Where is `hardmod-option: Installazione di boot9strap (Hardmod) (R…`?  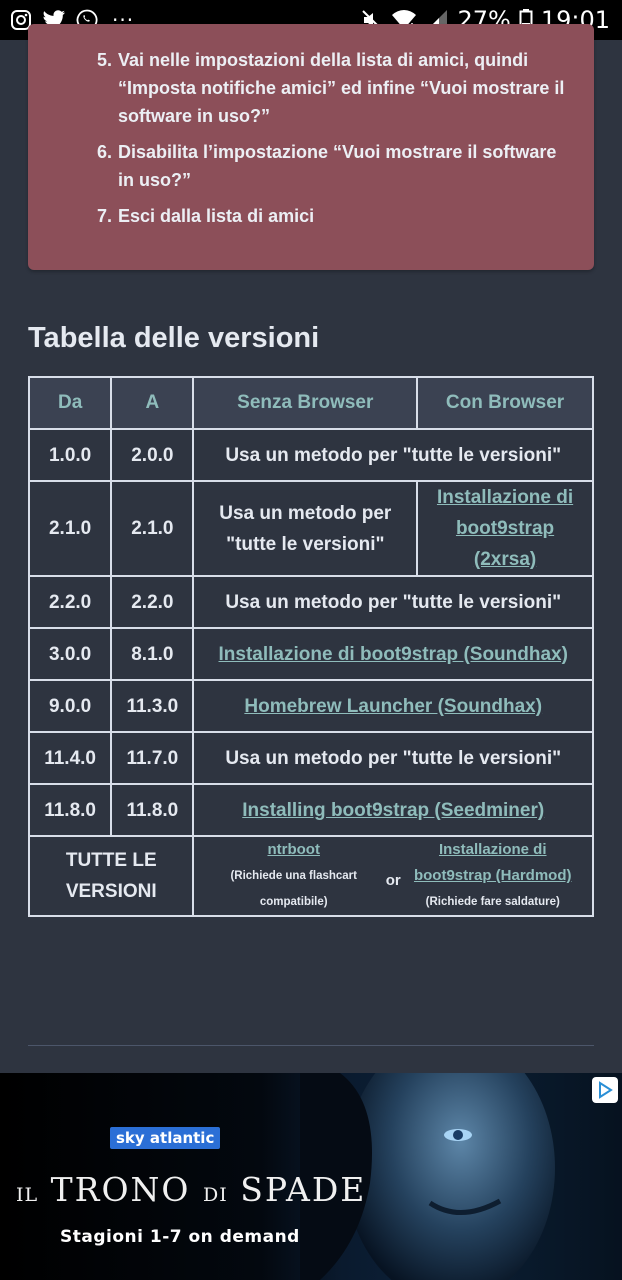 hardmod-option: Installazione di boot9strap (Hardmod) (R… is located at coordinates (493, 876).